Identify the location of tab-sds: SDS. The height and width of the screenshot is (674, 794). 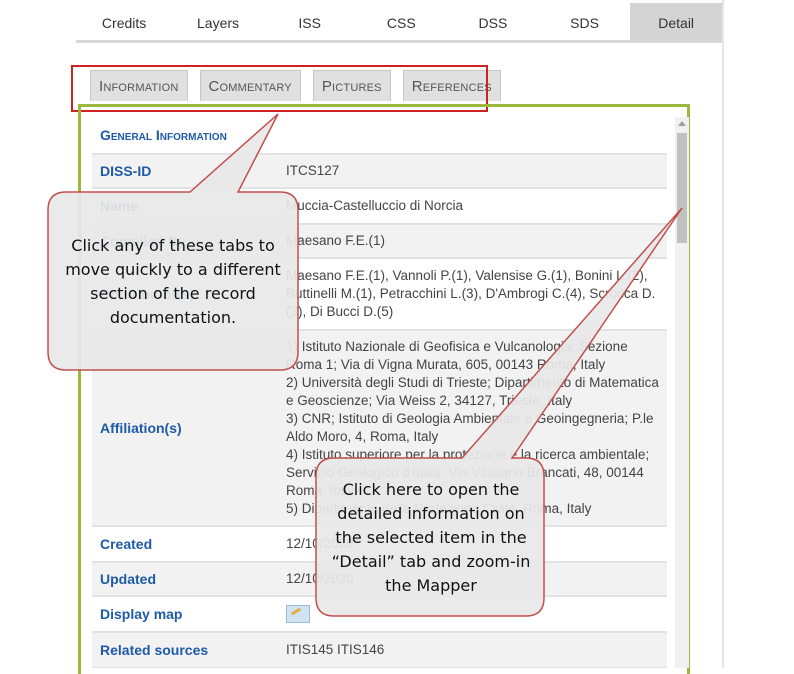
(585, 23).